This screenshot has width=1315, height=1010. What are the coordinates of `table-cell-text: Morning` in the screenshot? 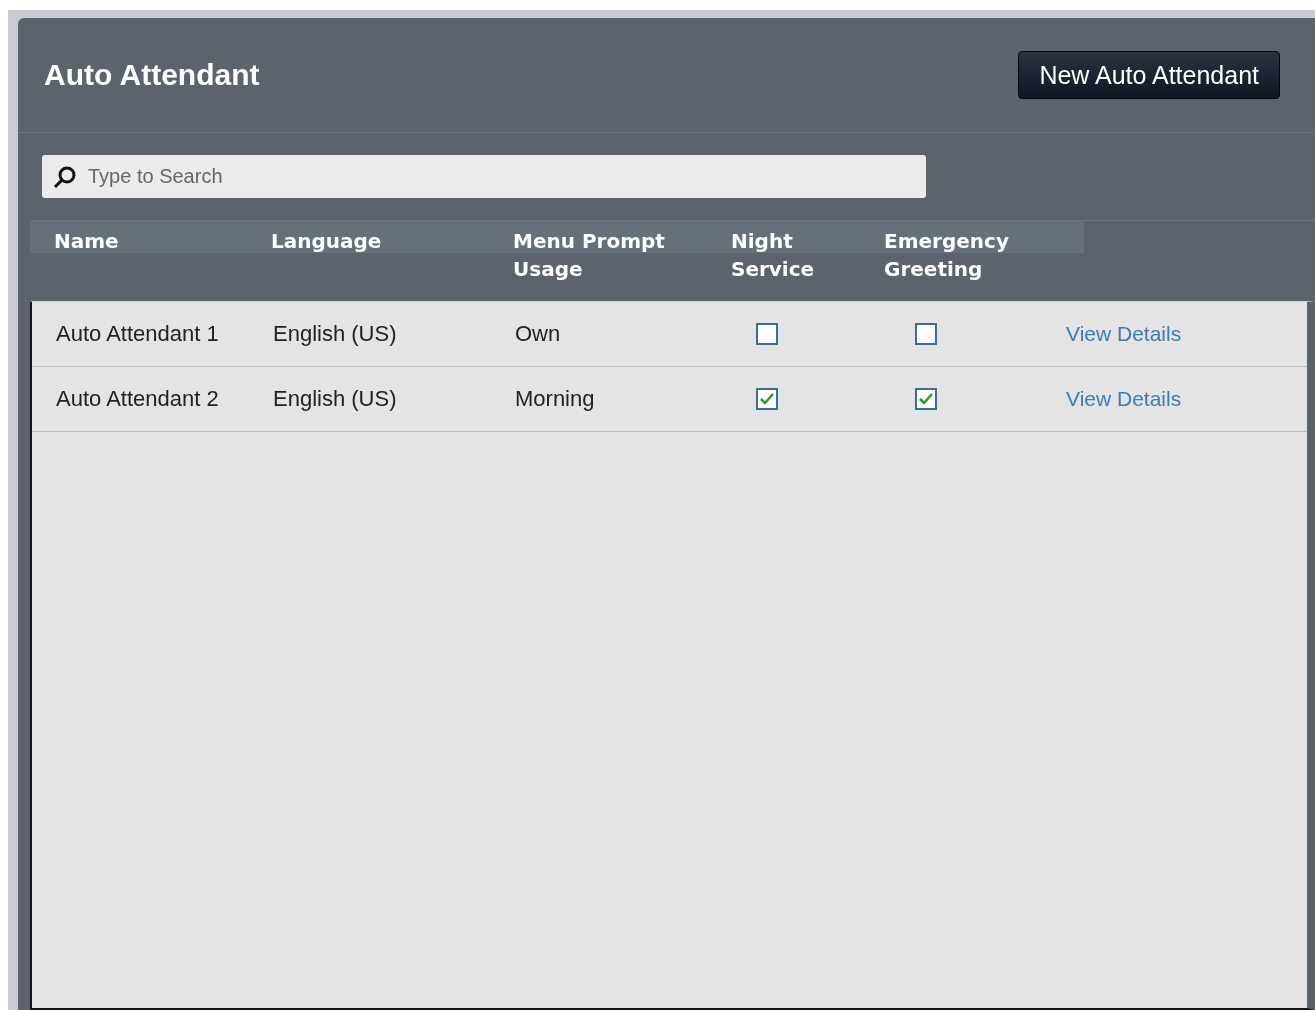 It's located at (555, 399).